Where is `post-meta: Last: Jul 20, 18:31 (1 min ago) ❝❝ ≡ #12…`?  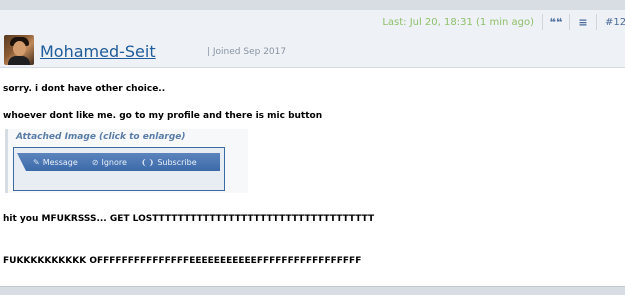 post-meta: Last: Jul 20, 18:31 (1 min ago) ❝❝ ≡ #12… is located at coordinates (503, 22).